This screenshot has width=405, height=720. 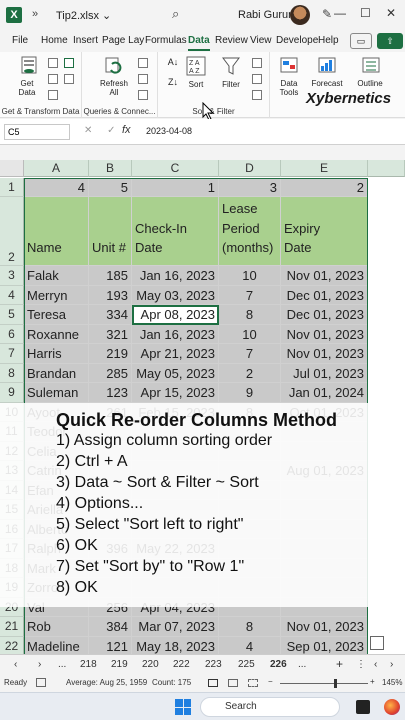 What do you see at coordinates (53, 95) in the screenshot?
I see `existing-connections-icon` at bounding box center [53, 95].